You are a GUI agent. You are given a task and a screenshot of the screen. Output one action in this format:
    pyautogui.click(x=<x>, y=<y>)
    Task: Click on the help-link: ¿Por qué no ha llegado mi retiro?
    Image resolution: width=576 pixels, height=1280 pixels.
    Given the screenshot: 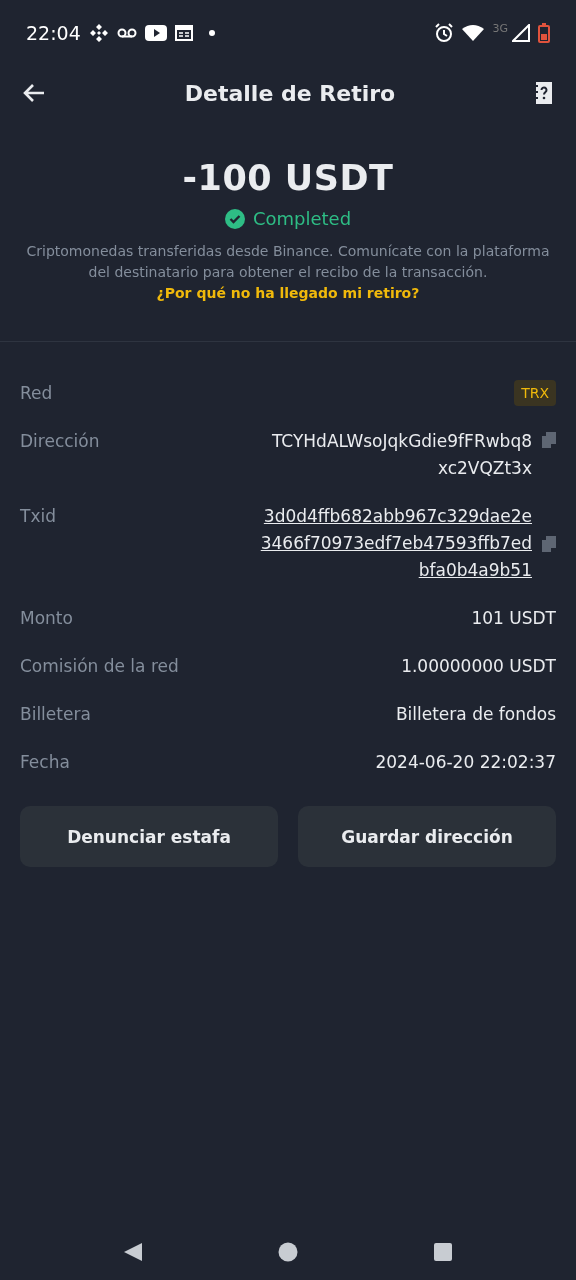 What is the action you would take?
    pyautogui.click(x=288, y=293)
    